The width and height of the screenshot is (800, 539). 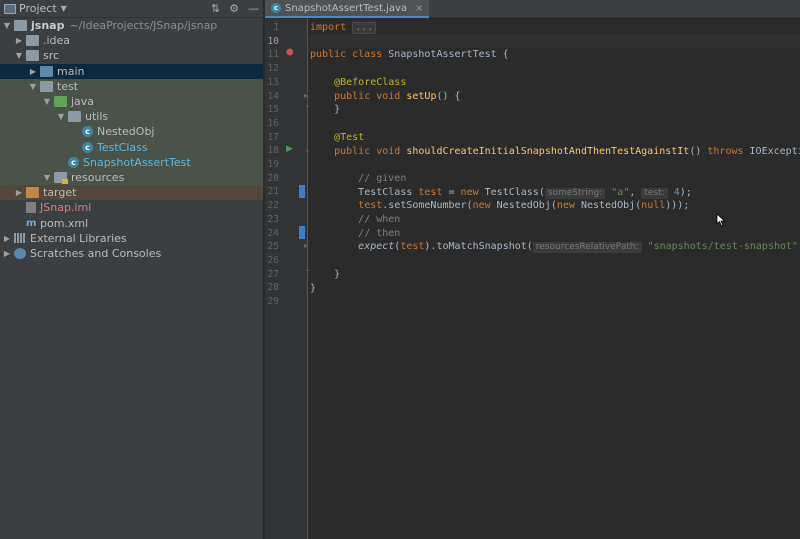 What do you see at coordinates (370, 82) in the screenshot?
I see `code-line: @BeforeClass` at bounding box center [370, 82].